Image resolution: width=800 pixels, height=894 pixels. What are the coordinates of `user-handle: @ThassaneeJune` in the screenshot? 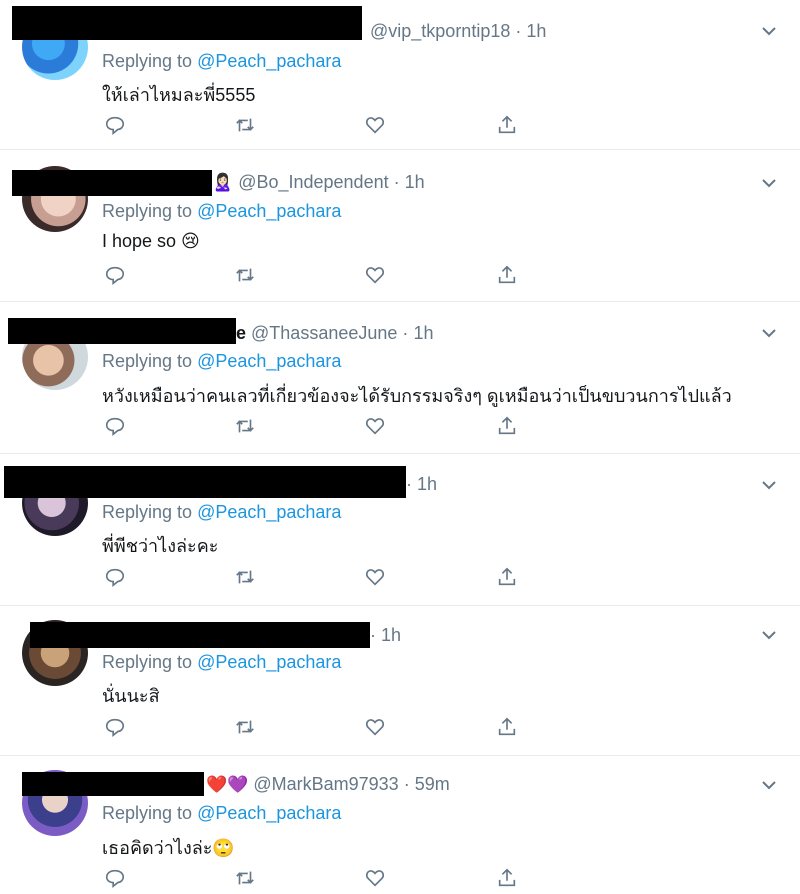 It's located at (324, 333).